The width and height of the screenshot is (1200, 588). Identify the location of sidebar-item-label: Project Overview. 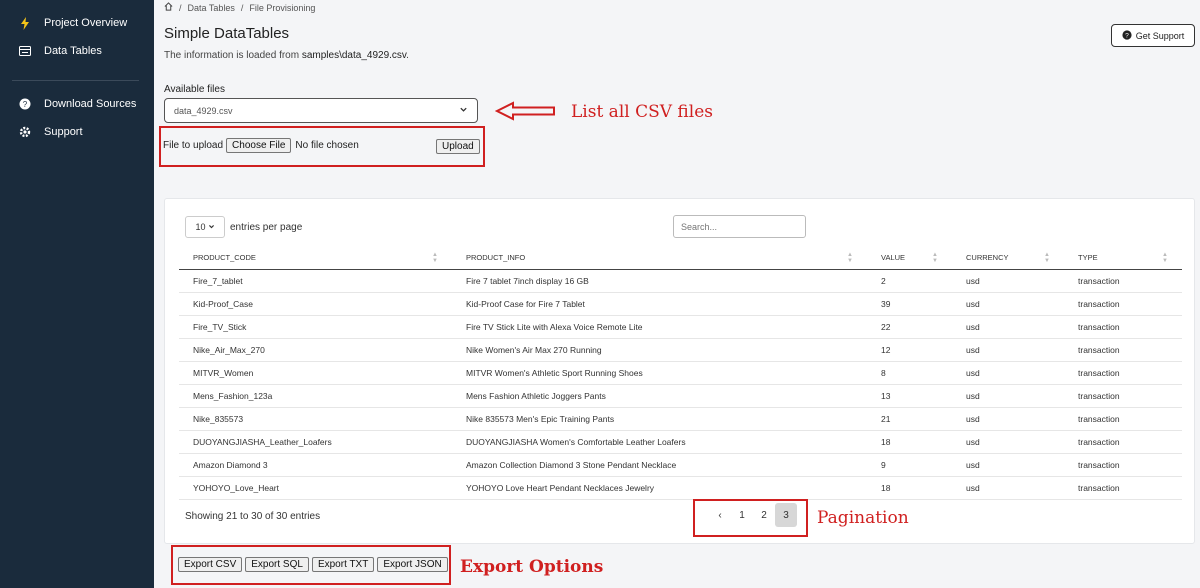
(86, 23).